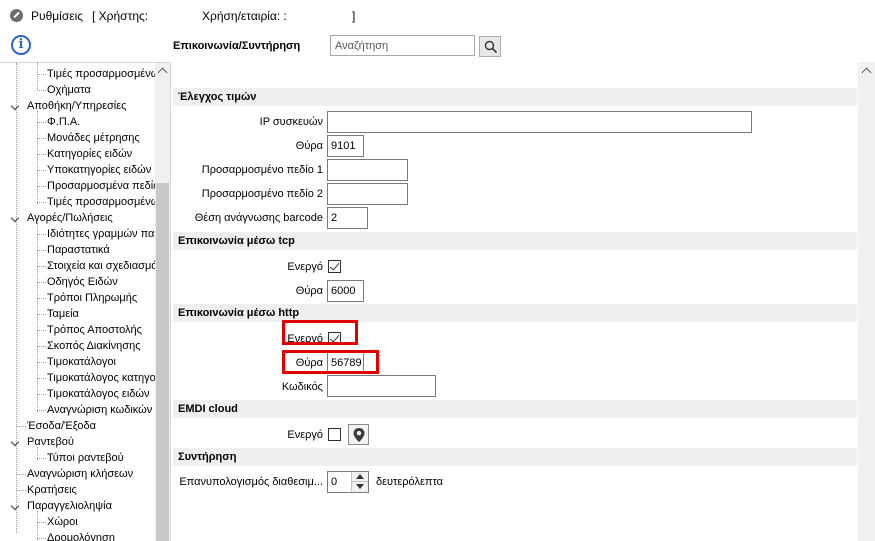 This screenshot has height=541, width=875. I want to click on tree-item: Τρόπος Αποστολής, so click(89, 330).